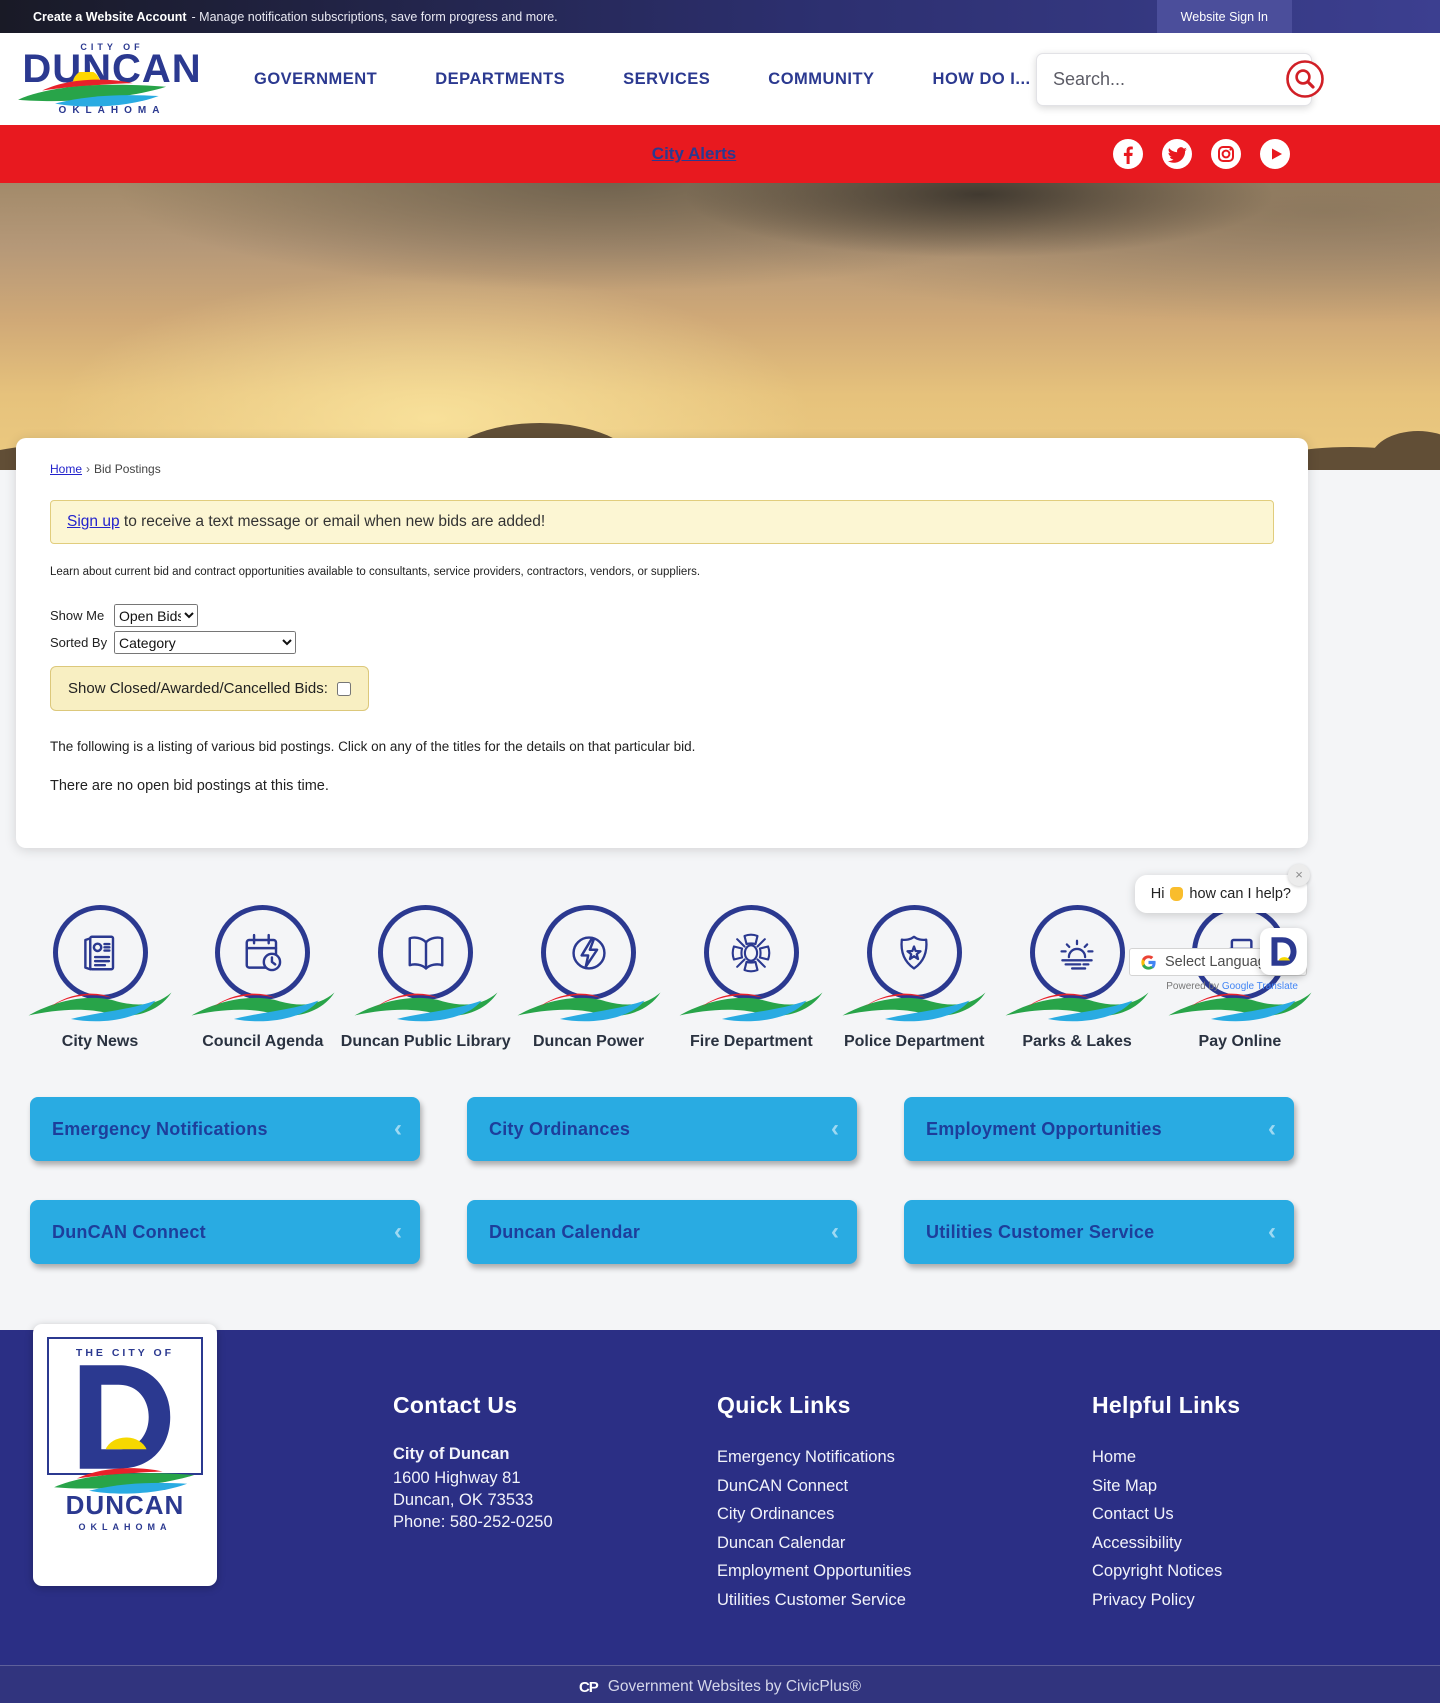 The height and width of the screenshot is (1703, 1440). Describe the element at coordinates (1099, 1129) in the screenshot. I see `employment-opportunities-button: Employment Opportunities ‹` at that location.